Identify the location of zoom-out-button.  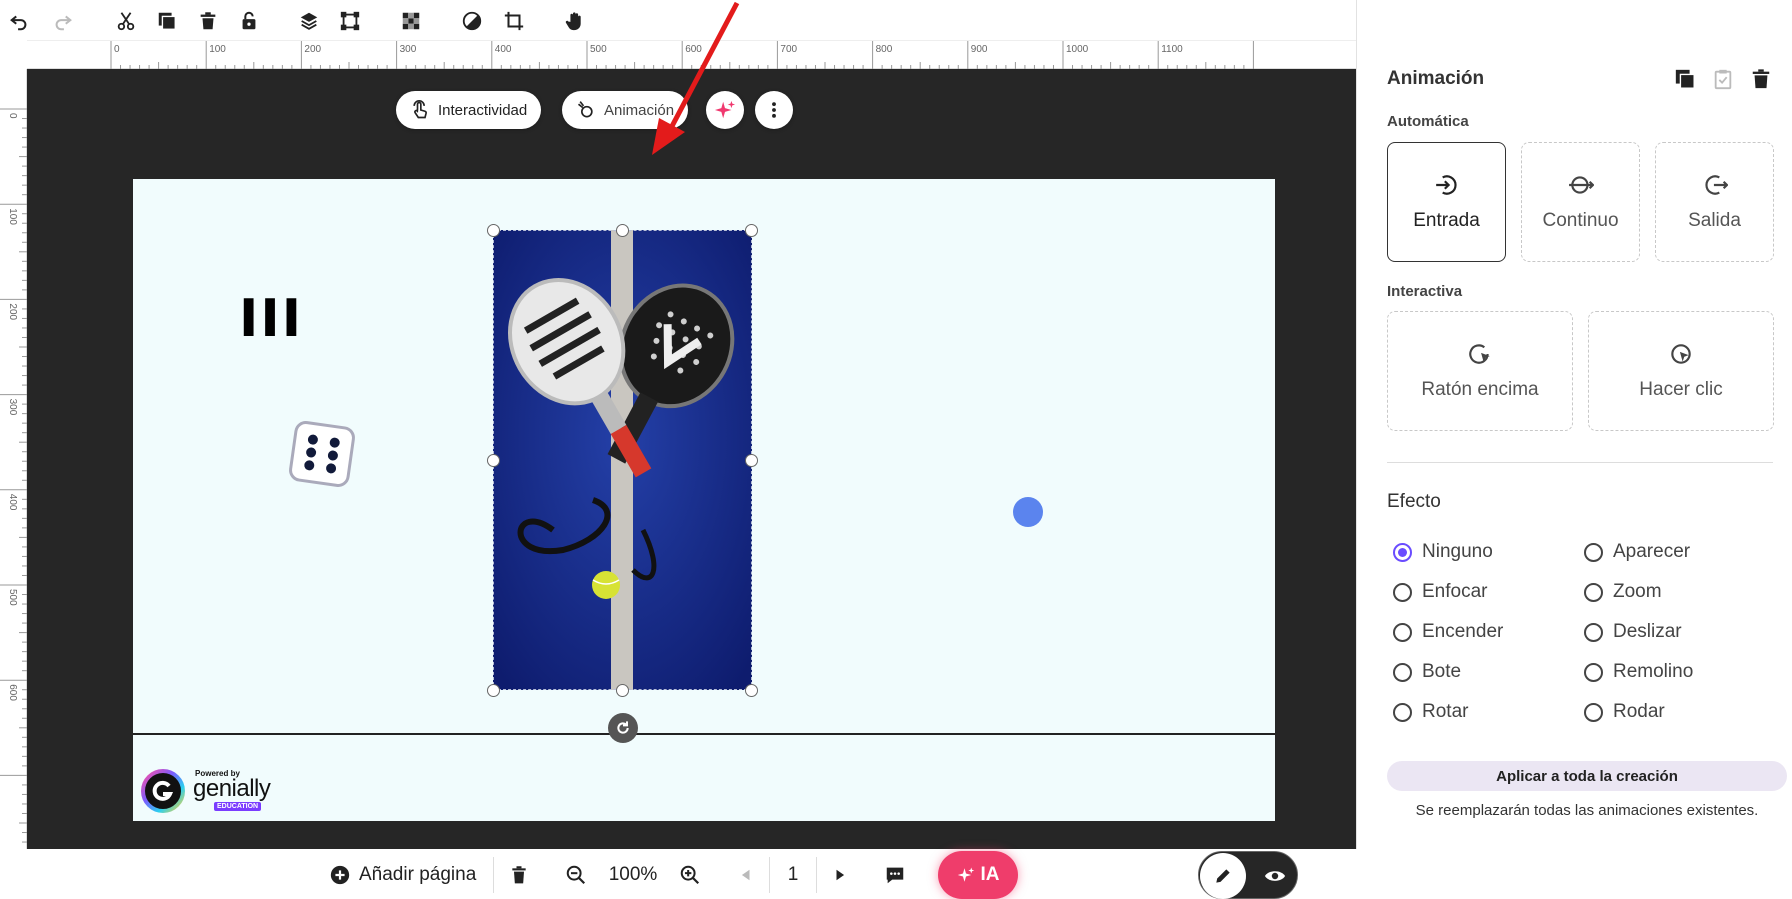
(576, 875).